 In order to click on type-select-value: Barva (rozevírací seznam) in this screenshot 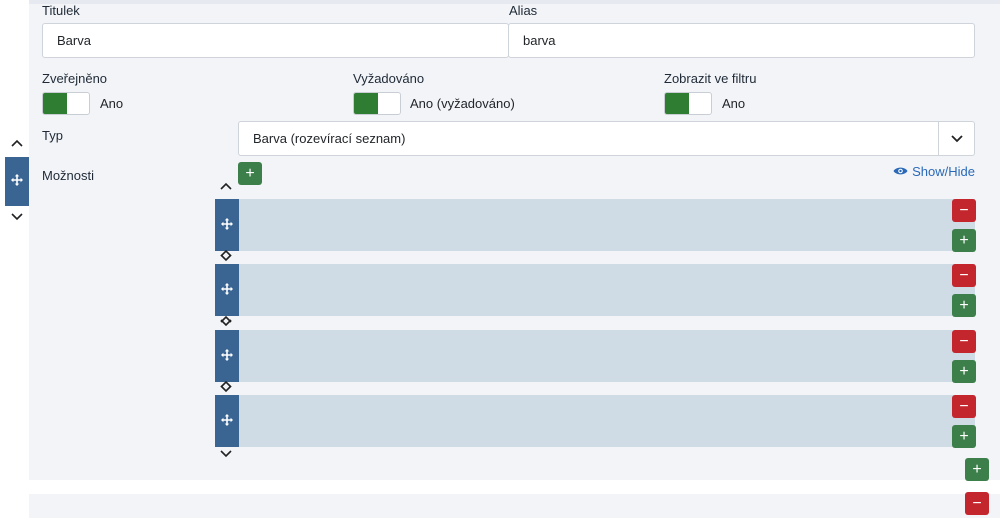, I will do `click(329, 138)`.